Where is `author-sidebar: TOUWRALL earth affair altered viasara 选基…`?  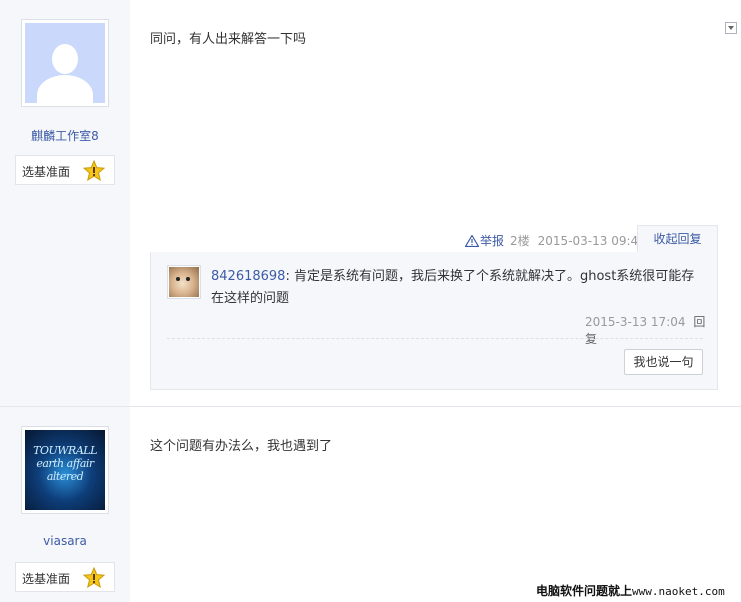 author-sidebar: TOUWRALL earth affair altered viasara 选基… is located at coordinates (65, 504).